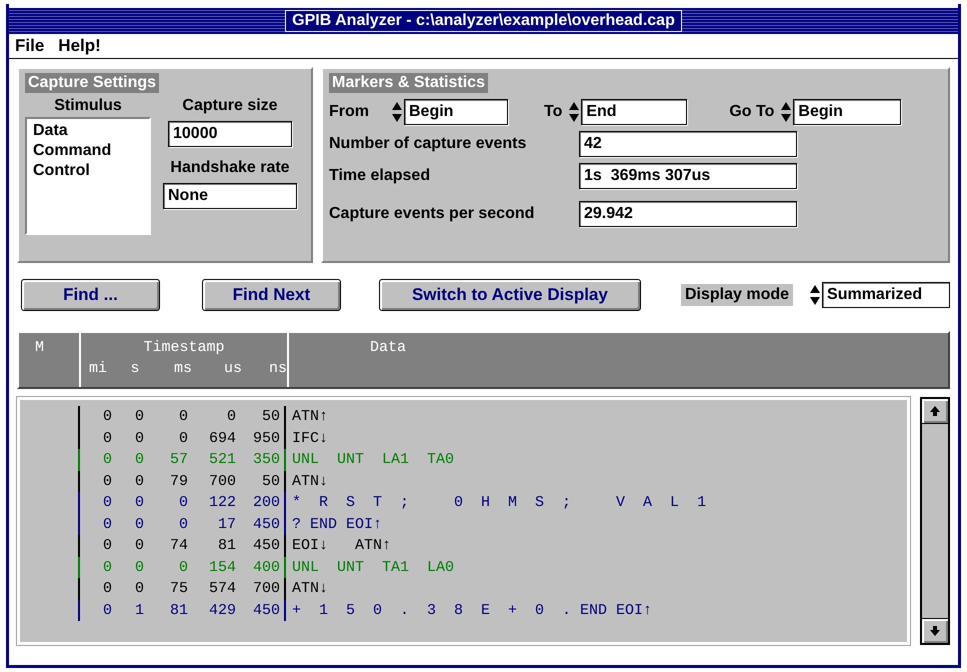  What do you see at coordinates (178, 481) in the screenshot?
I see `timestamp-cell-text: 79` at bounding box center [178, 481].